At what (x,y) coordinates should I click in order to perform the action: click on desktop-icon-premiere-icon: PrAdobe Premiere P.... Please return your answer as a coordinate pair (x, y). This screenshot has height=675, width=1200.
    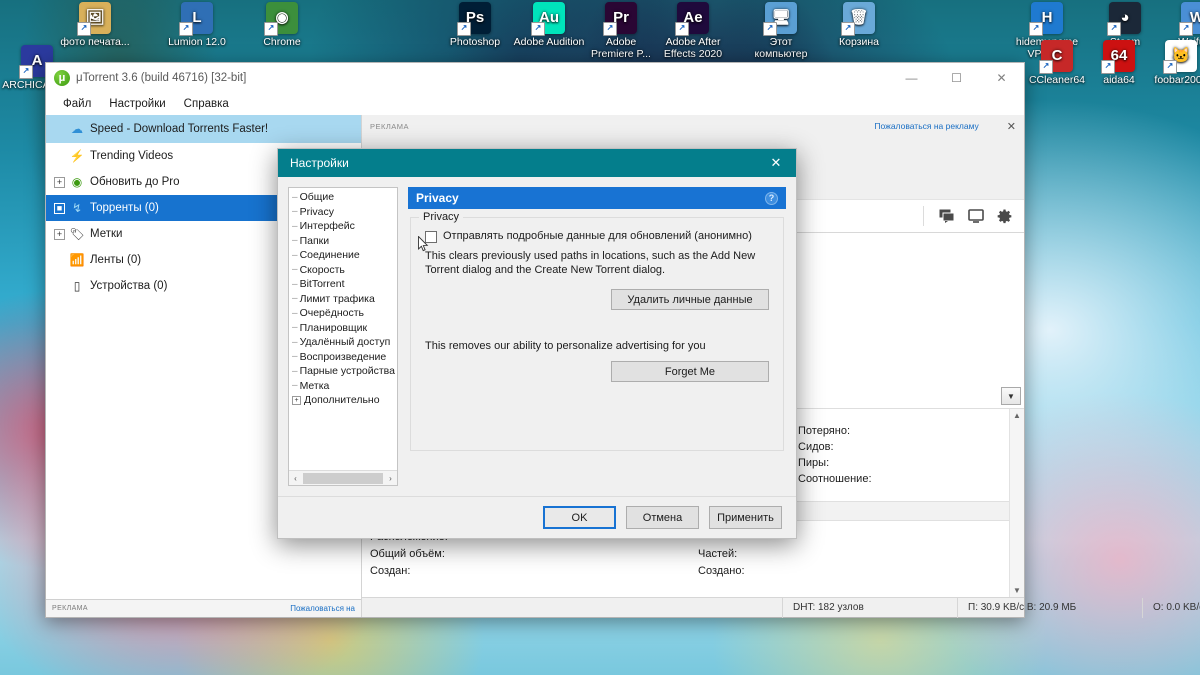
    Looking at the image, I should click on (621, 31).